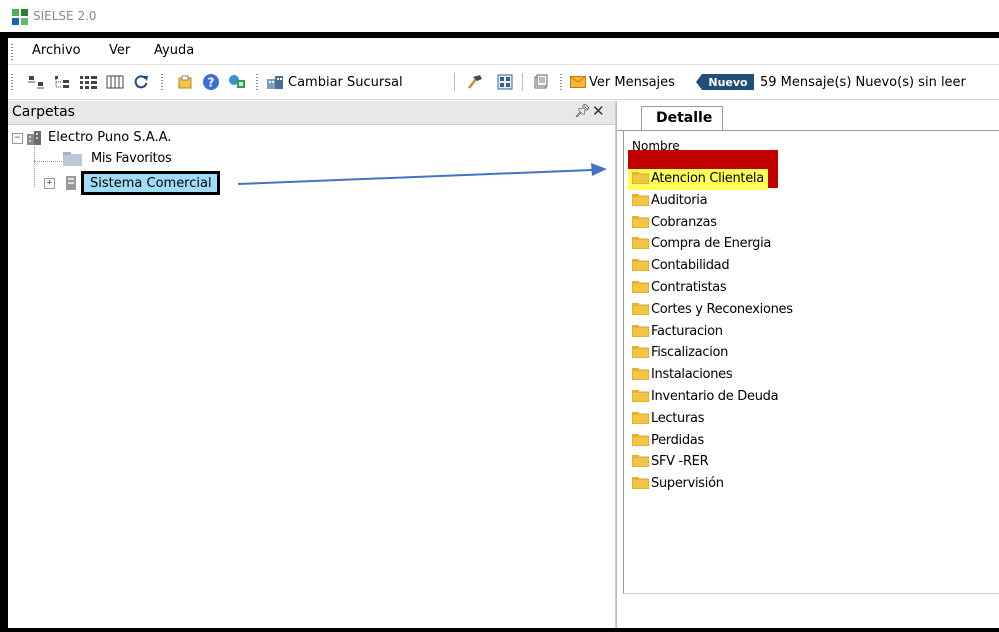 The height and width of the screenshot is (632, 999). I want to click on menu-ver: Ver, so click(119, 50).